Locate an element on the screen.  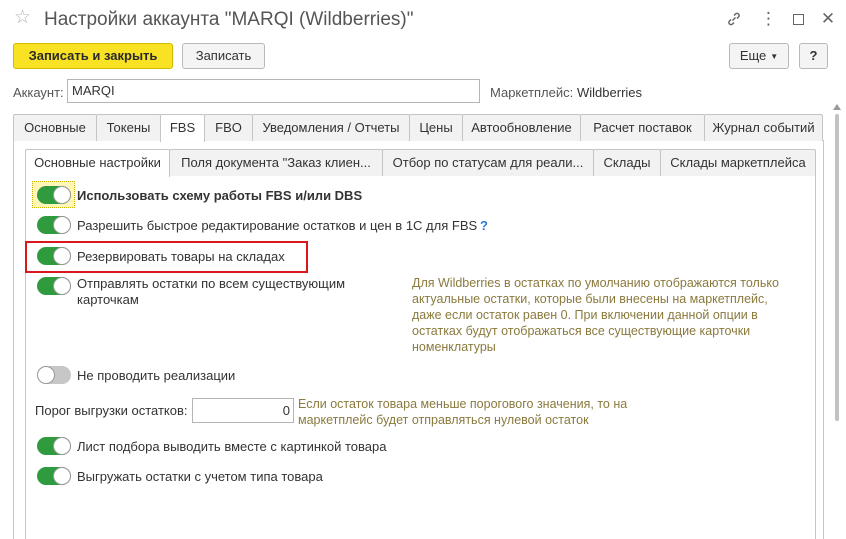
marketplace-label: Маркетплейс: is located at coordinates (532, 92).